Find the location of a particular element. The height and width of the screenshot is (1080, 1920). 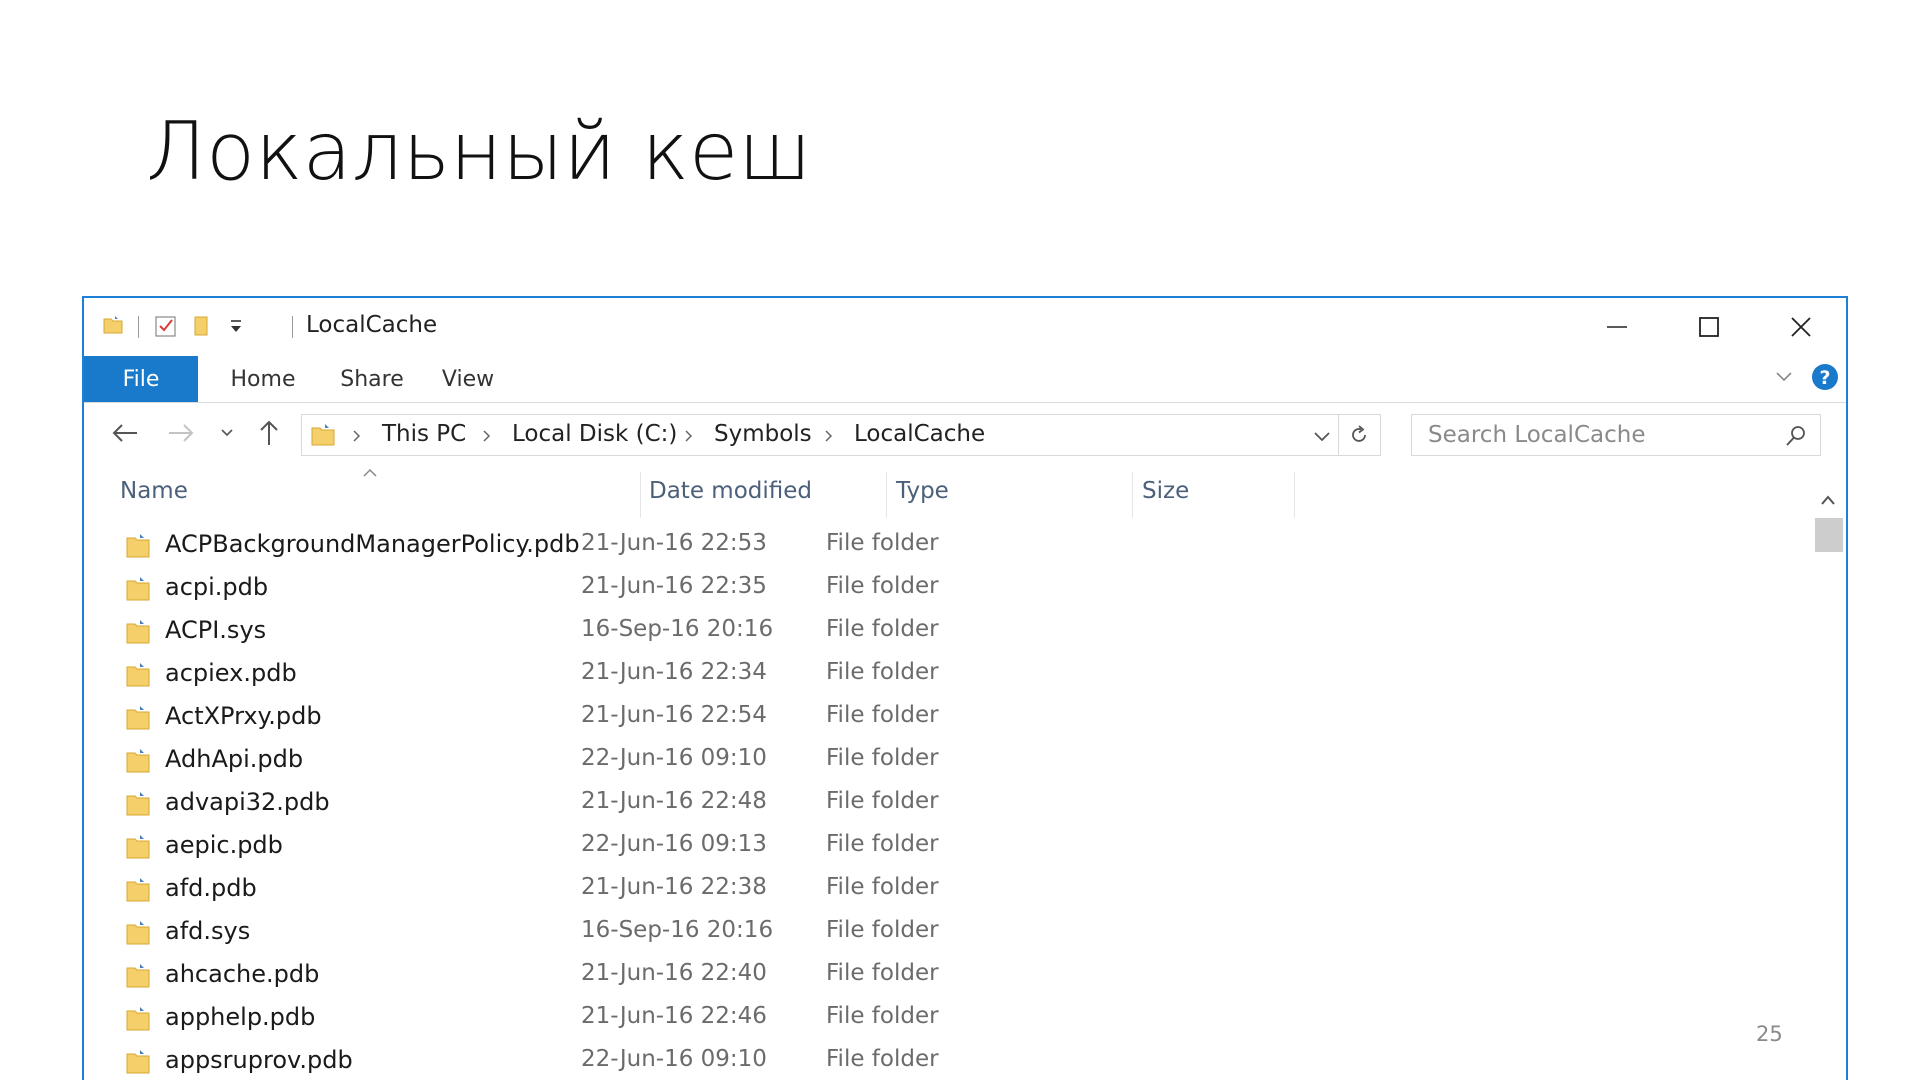

refresh-icon is located at coordinates (1359, 437).